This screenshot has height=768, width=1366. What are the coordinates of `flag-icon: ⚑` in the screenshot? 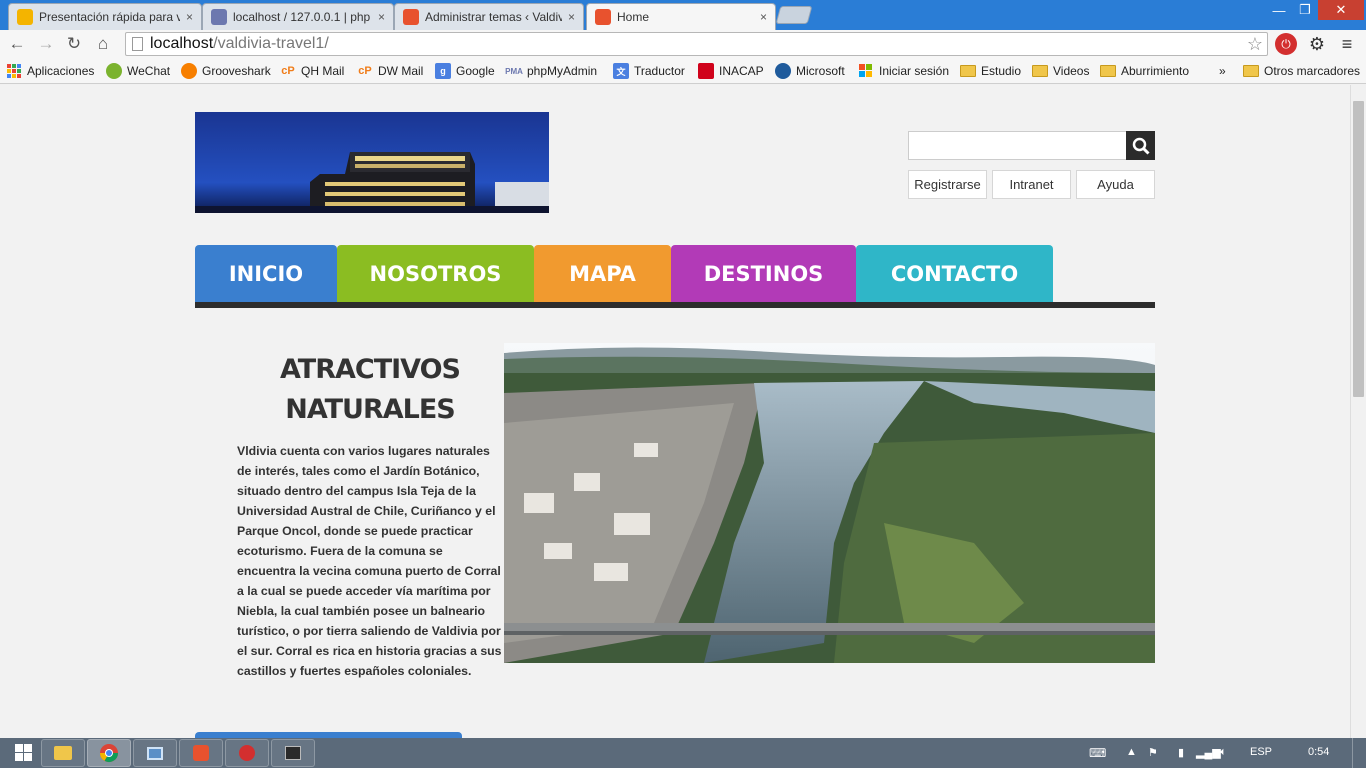 It's located at (1153, 752).